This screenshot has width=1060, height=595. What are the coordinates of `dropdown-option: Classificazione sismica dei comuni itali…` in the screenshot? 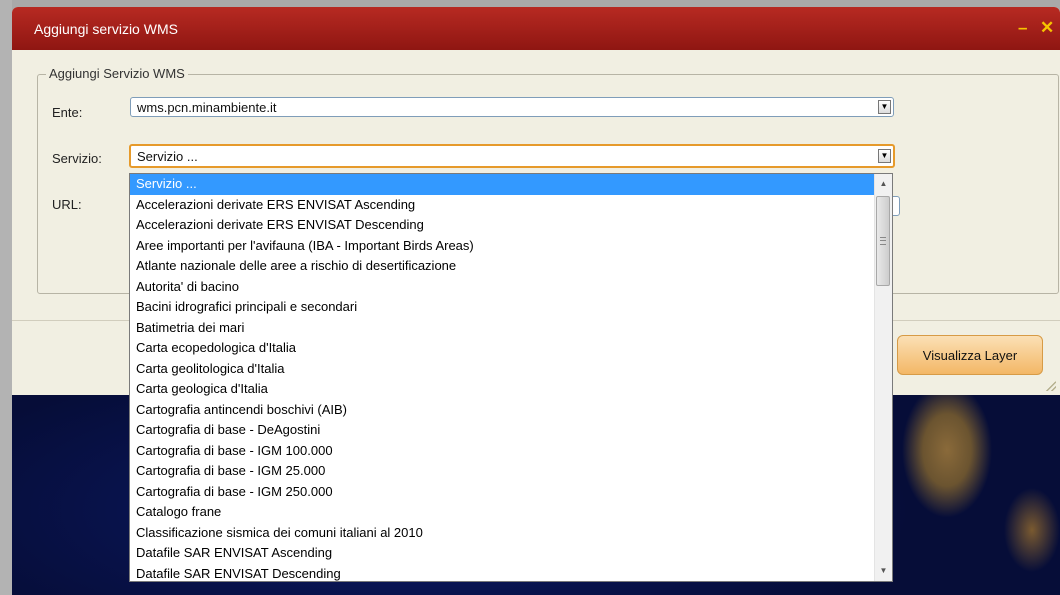 It's located at (502, 533).